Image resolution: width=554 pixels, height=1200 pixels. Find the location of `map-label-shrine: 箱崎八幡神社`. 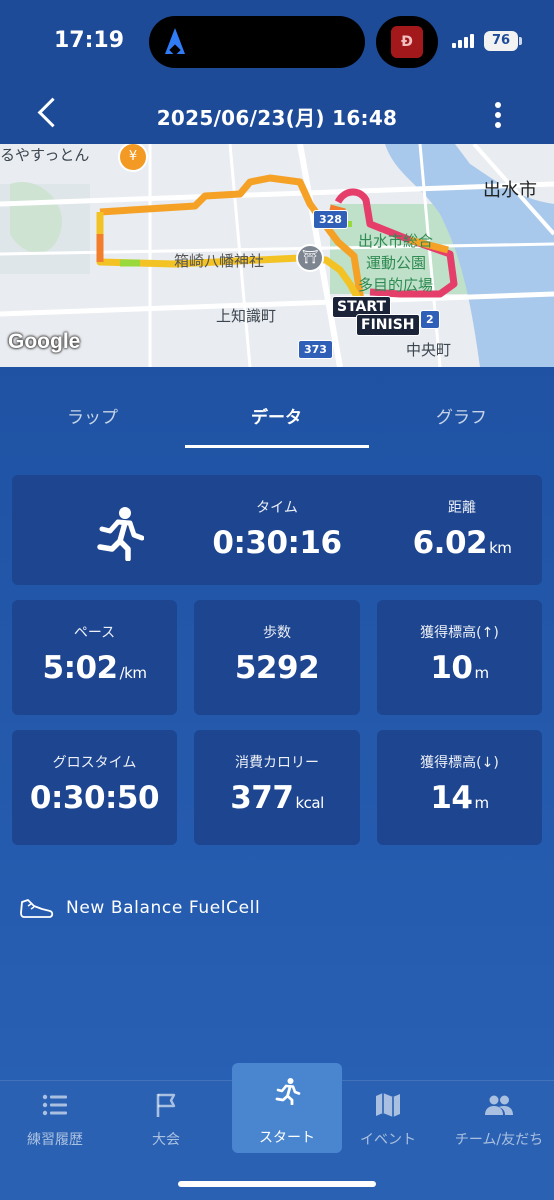

map-label-shrine: 箱崎八幡神社 is located at coordinates (219, 261).